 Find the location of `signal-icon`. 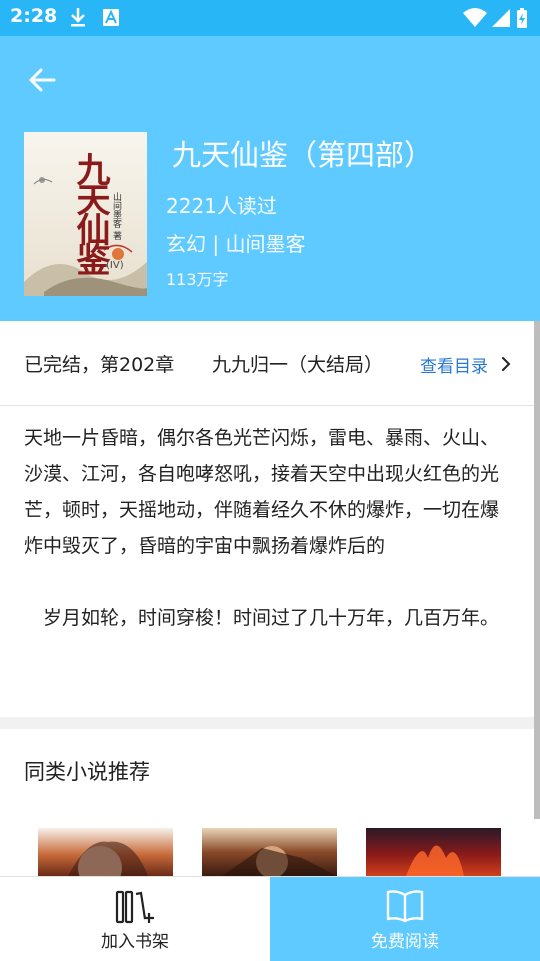

signal-icon is located at coordinates (501, 18).